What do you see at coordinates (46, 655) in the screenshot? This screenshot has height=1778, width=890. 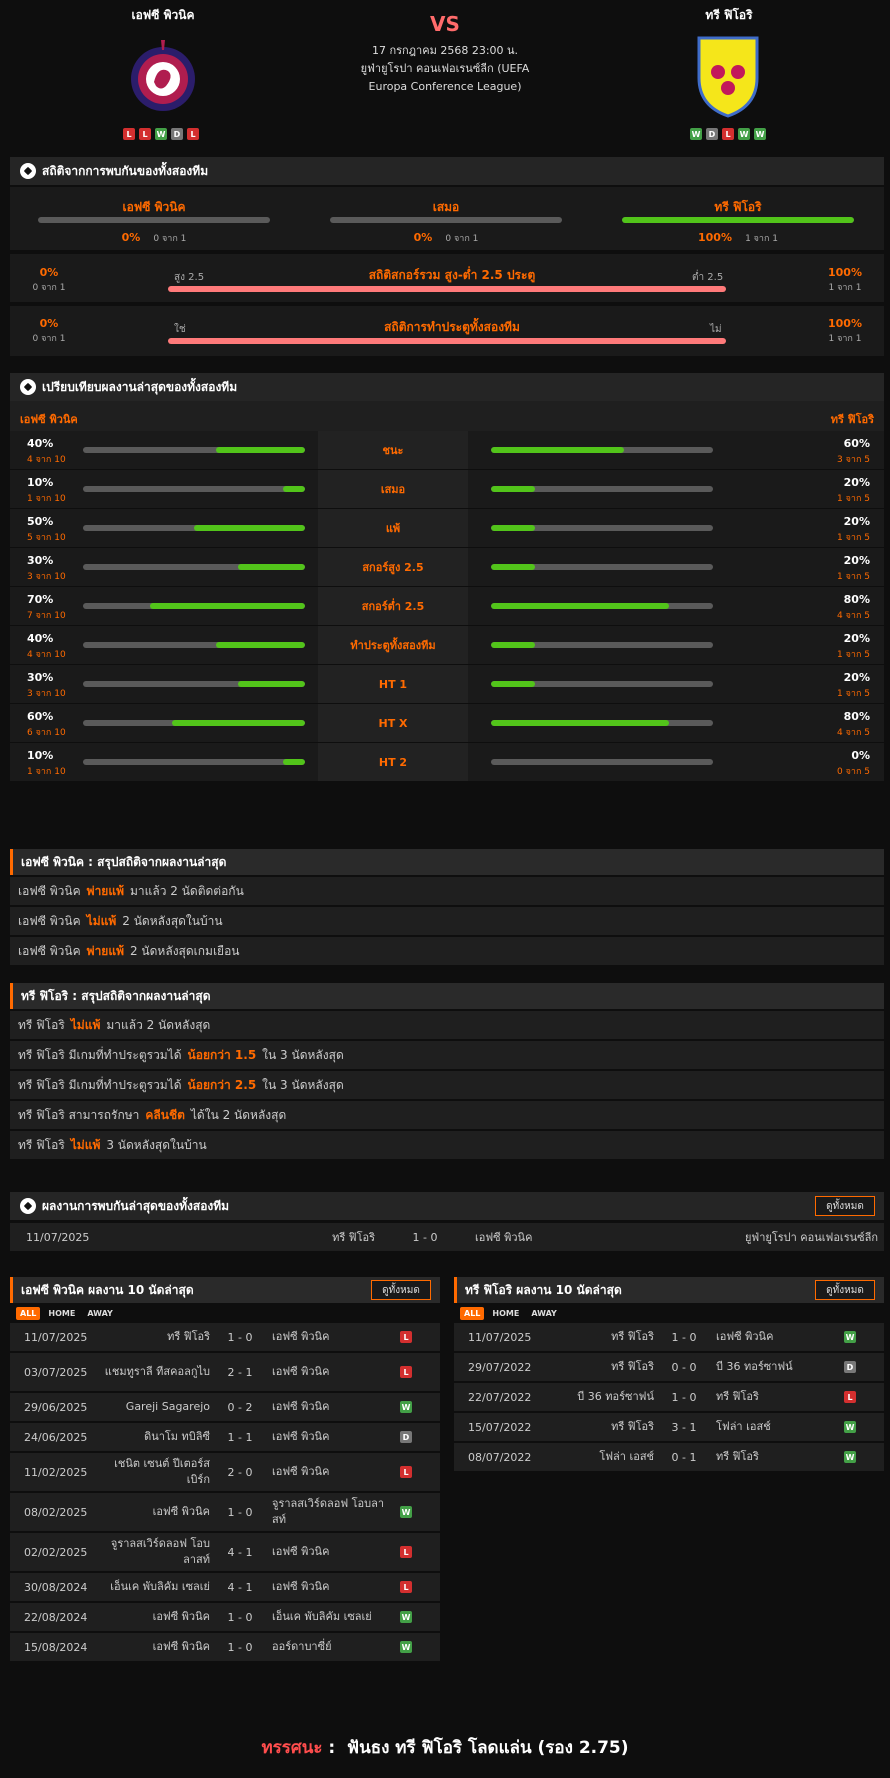 I see `home-of: 4 จาก 10` at bounding box center [46, 655].